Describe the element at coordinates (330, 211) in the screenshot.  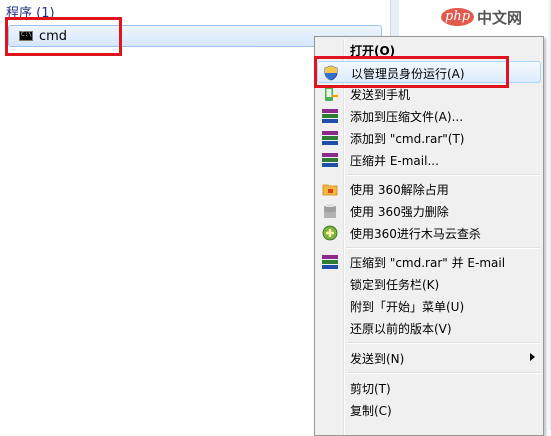
I see `360-shred-icon` at that location.